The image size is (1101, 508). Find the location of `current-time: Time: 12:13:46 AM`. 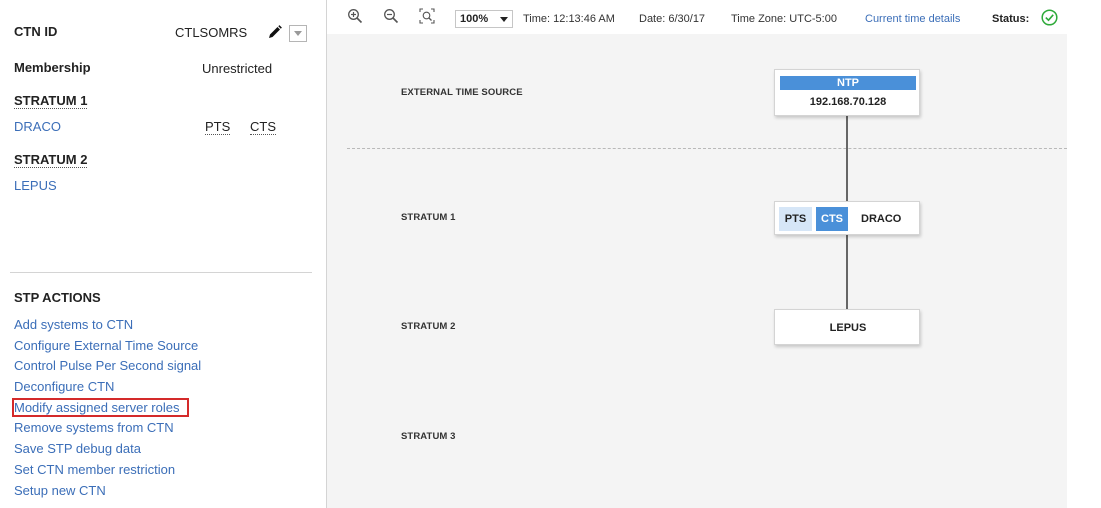

current-time: Time: 12:13:46 AM is located at coordinates (569, 19).